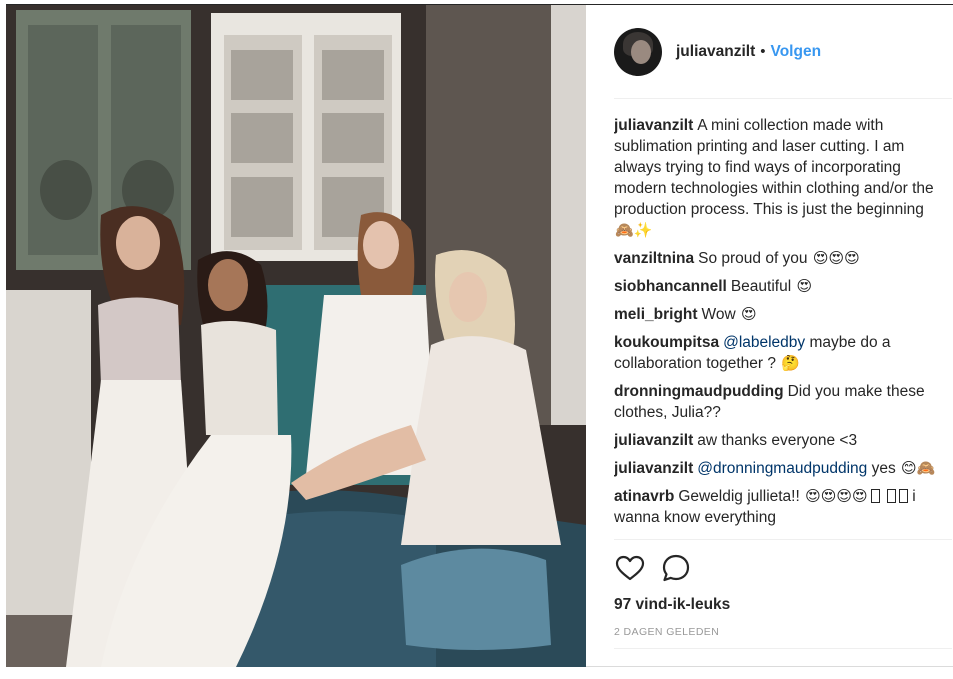  Describe the element at coordinates (634, 230) in the screenshot. I see `caption-emoji: 🙈✨` at that location.